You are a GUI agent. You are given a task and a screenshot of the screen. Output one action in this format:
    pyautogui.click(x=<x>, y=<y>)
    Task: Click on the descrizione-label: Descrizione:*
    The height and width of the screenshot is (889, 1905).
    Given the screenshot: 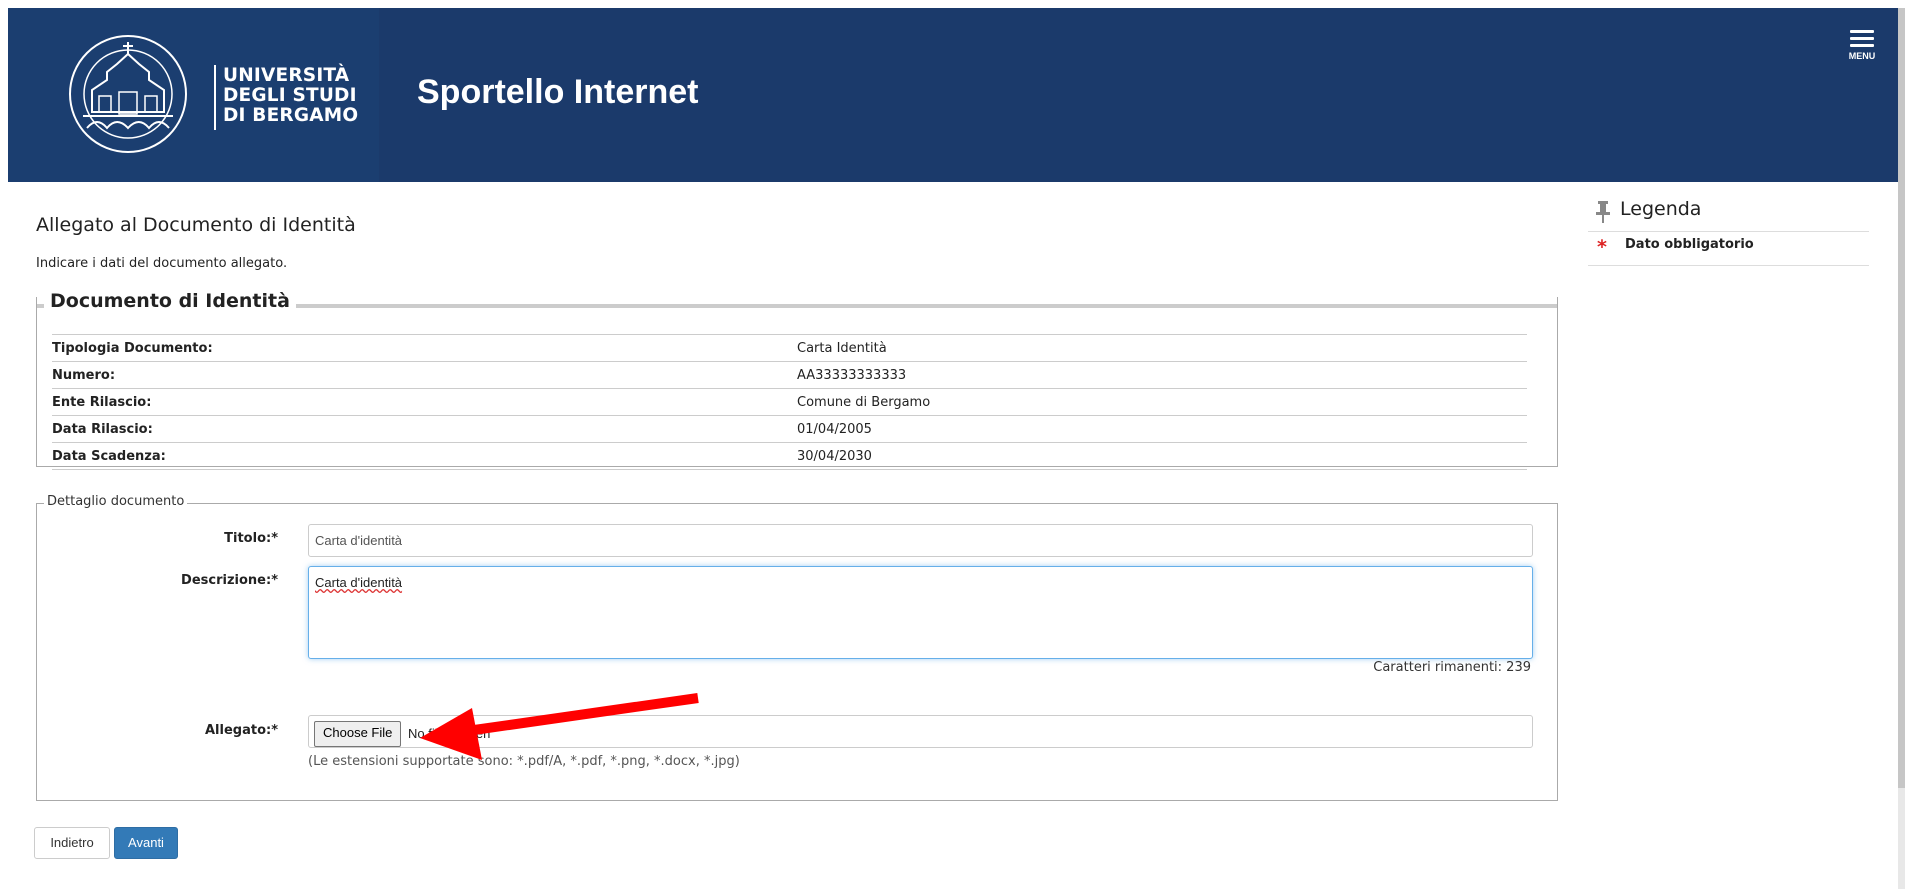 What is the action you would take?
    pyautogui.click(x=229, y=580)
    